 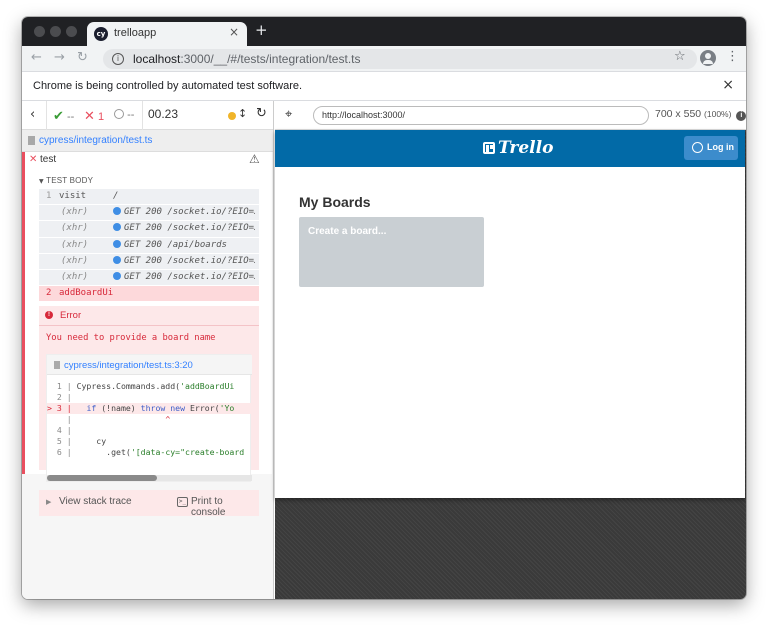 What do you see at coordinates (102, 478) in the screenshot?
I see `scrollbar-thumb` at bounding box center [102, 478].